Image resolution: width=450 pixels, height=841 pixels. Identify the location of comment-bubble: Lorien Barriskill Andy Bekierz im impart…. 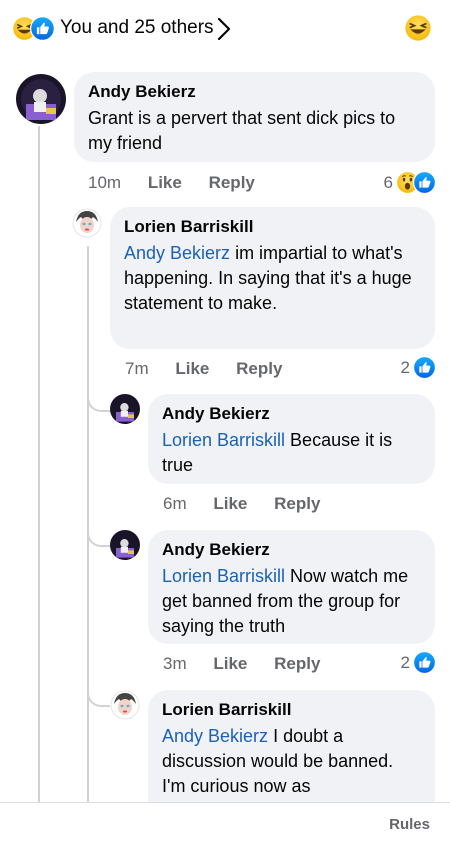
(272, 278).